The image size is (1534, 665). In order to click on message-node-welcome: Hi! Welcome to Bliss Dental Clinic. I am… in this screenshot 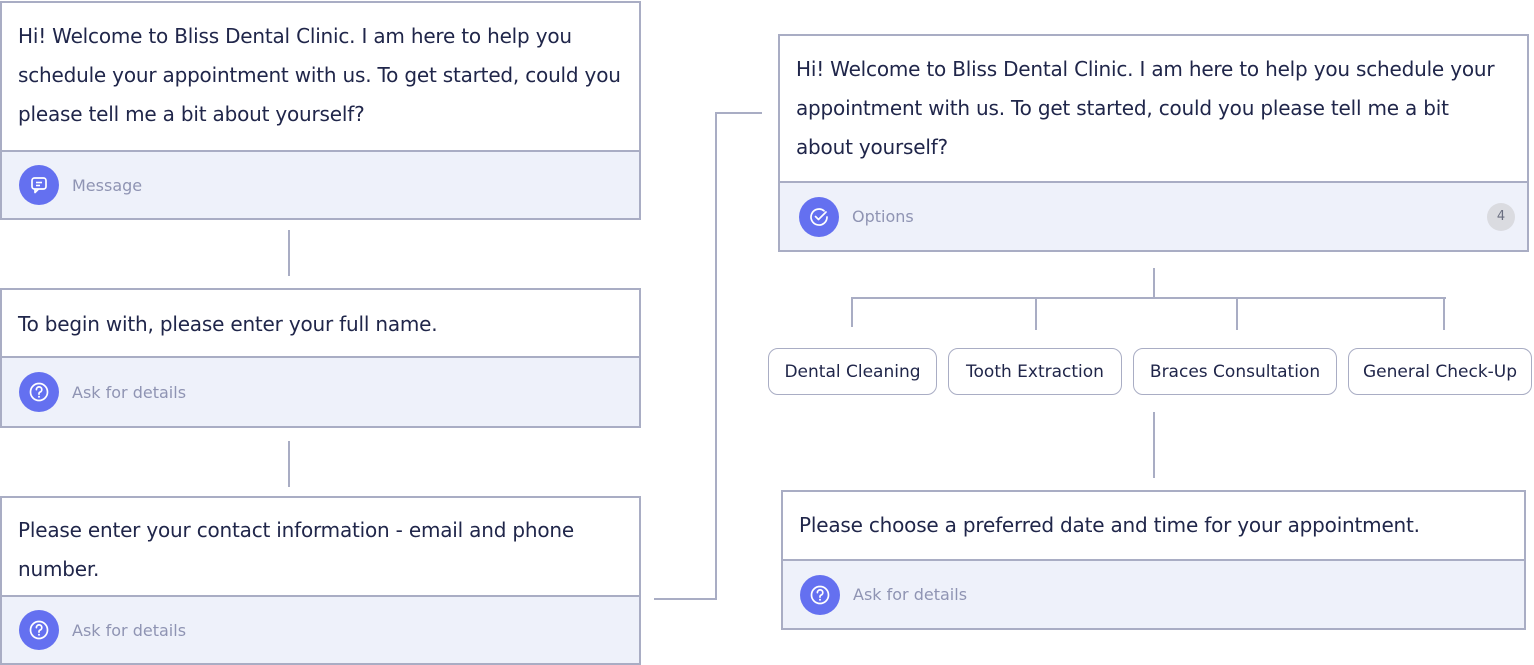, I will do `click(320, 110)`.